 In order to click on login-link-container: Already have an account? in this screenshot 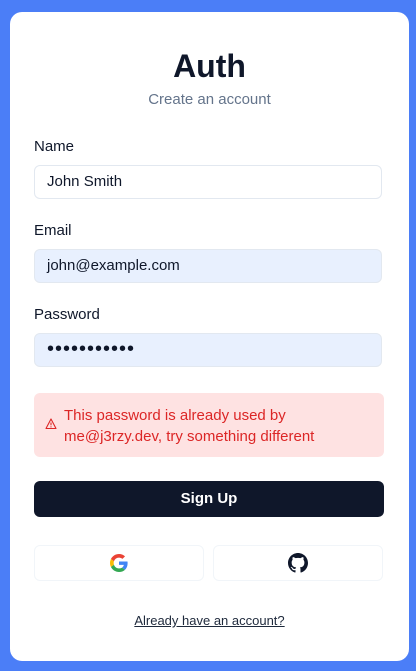, I will do `click(209, 621)`.